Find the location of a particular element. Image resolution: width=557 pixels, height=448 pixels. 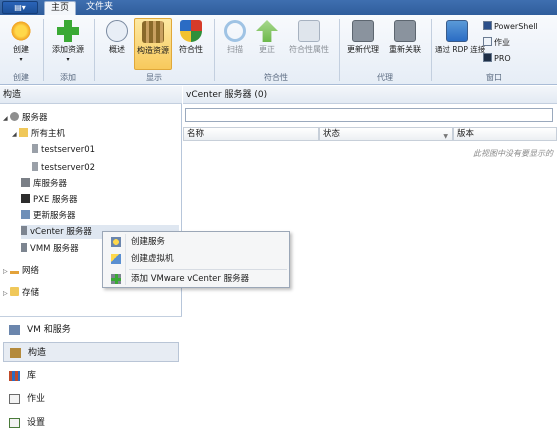

fabric-resources-label: 构造资源 is located at coordinates (153, 50).